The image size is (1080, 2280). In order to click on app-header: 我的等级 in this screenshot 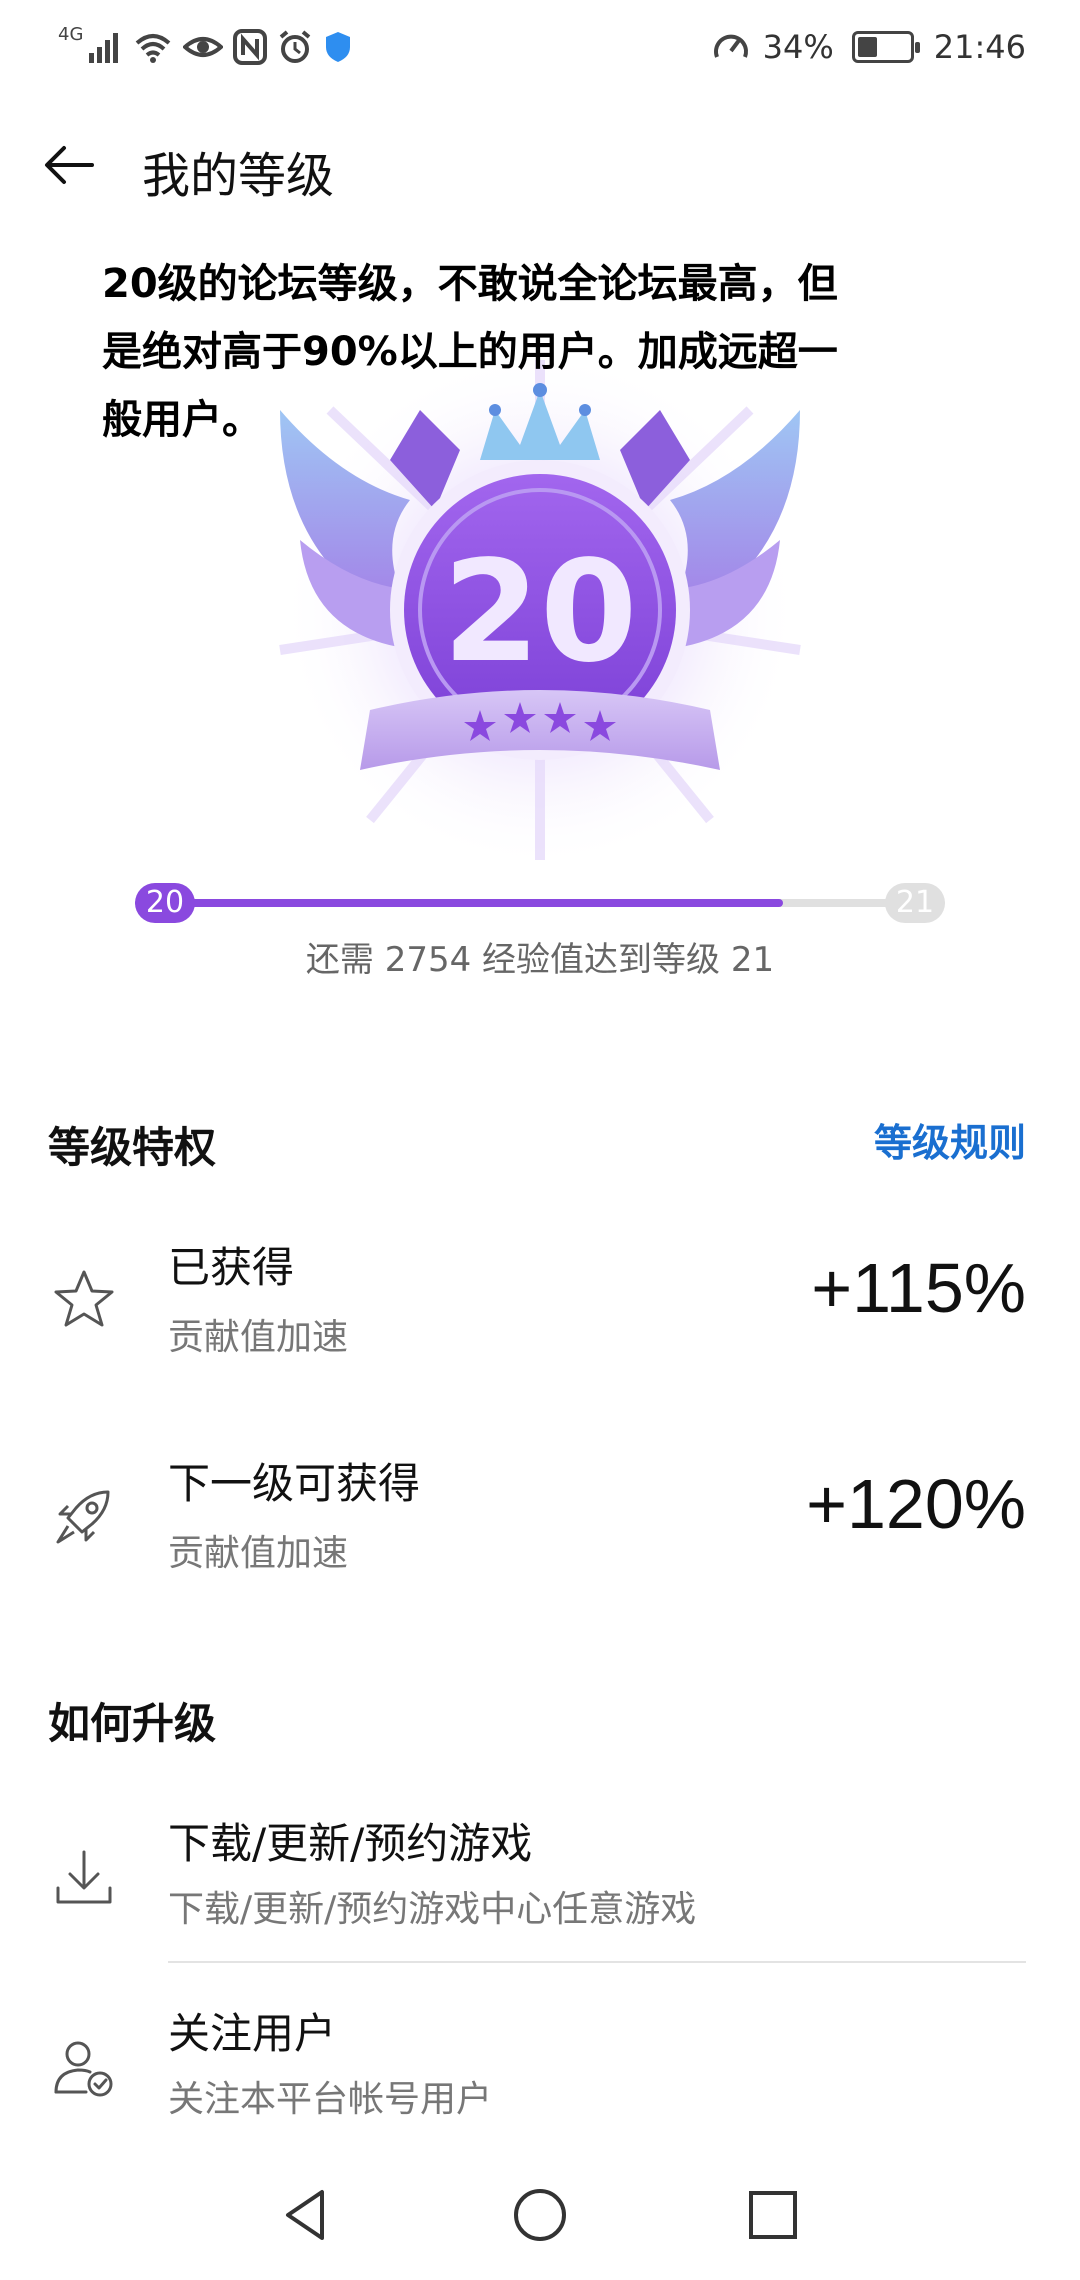, I will do `click(540, 165)`.